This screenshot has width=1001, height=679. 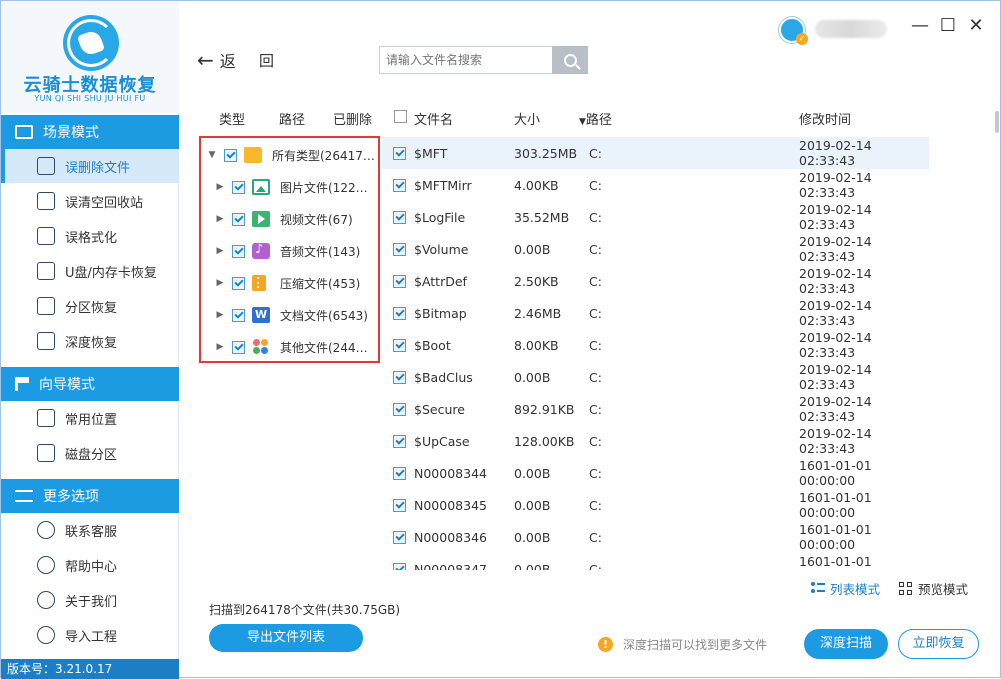 I want to click on sidebar-item-about: 关于我们, so click(x=90, y=600).